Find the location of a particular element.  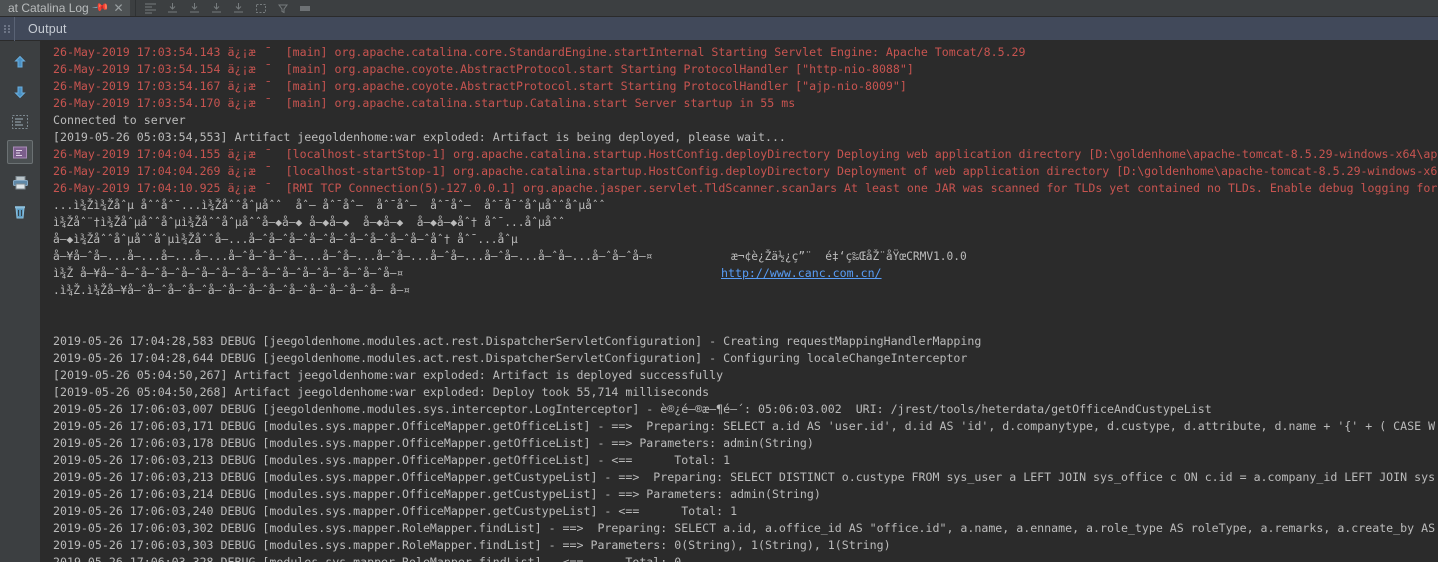

export-icon is located at coordinates (173, 8).